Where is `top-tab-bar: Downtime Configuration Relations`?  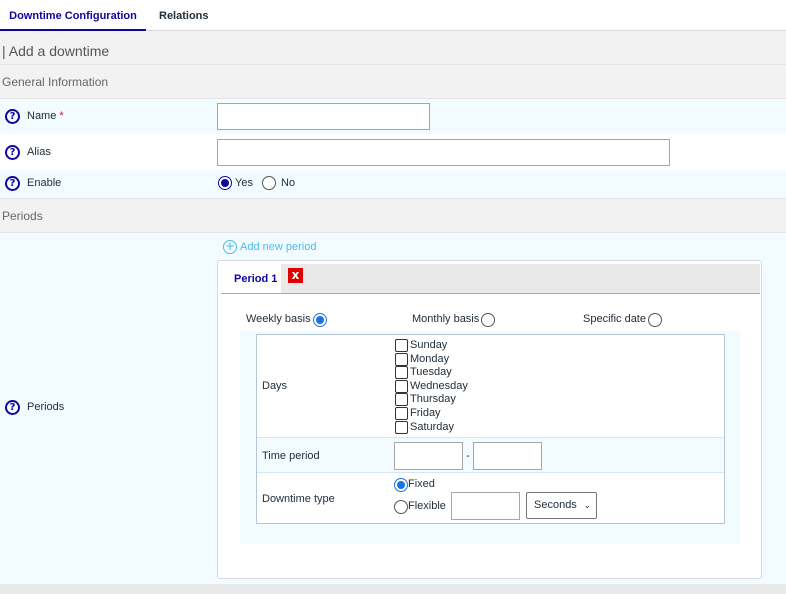 top-tab-bar: Downtime Configuration Relations is located at coordinates (393, 15).